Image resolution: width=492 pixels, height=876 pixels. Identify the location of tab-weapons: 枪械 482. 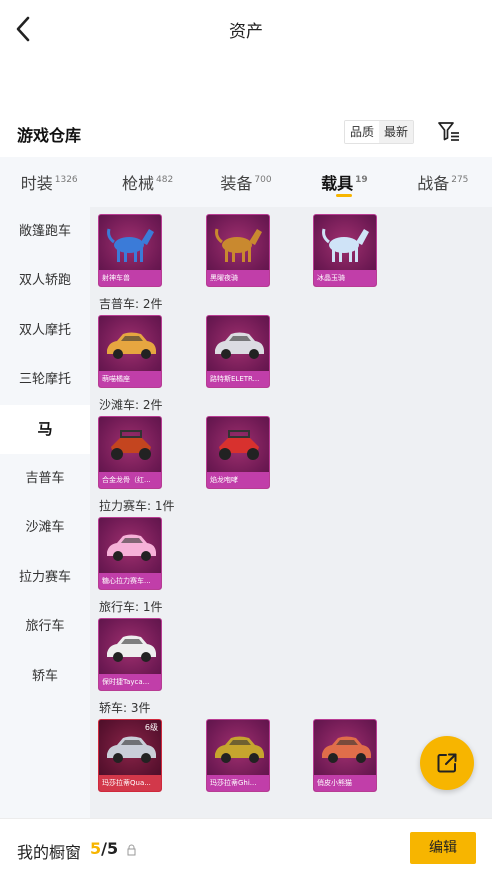
(147, 182).